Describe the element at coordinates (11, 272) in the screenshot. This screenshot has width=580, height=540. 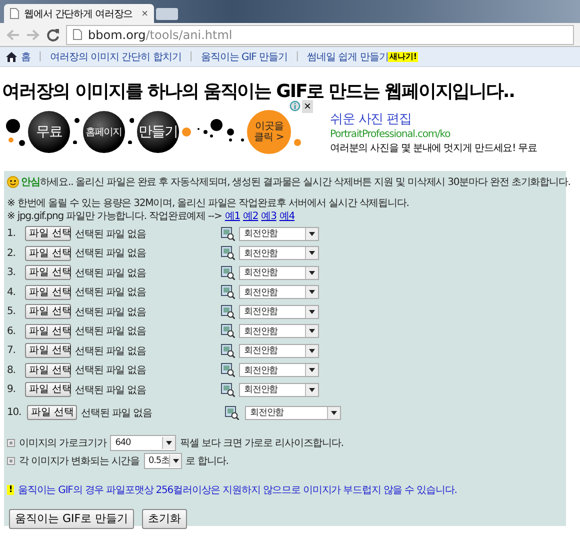
I see `row-number: 3.` at that location.